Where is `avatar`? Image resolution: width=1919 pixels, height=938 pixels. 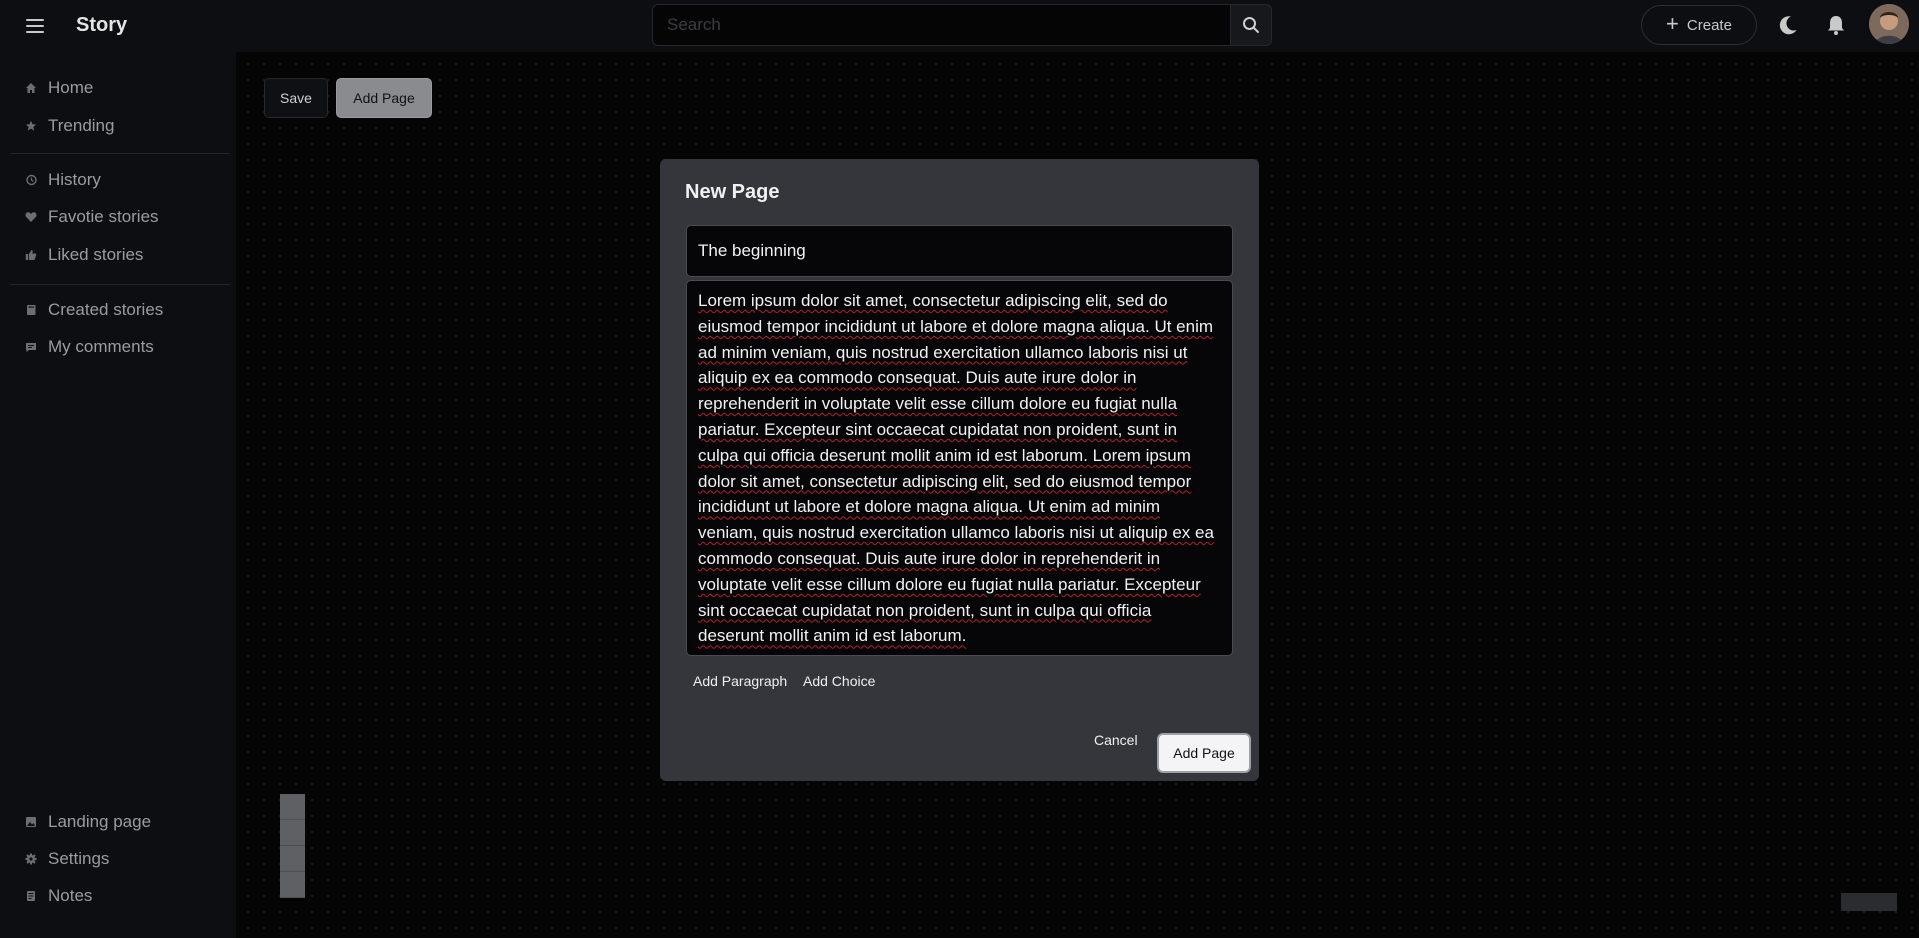
avatar is located at coordinates (1889, 24).